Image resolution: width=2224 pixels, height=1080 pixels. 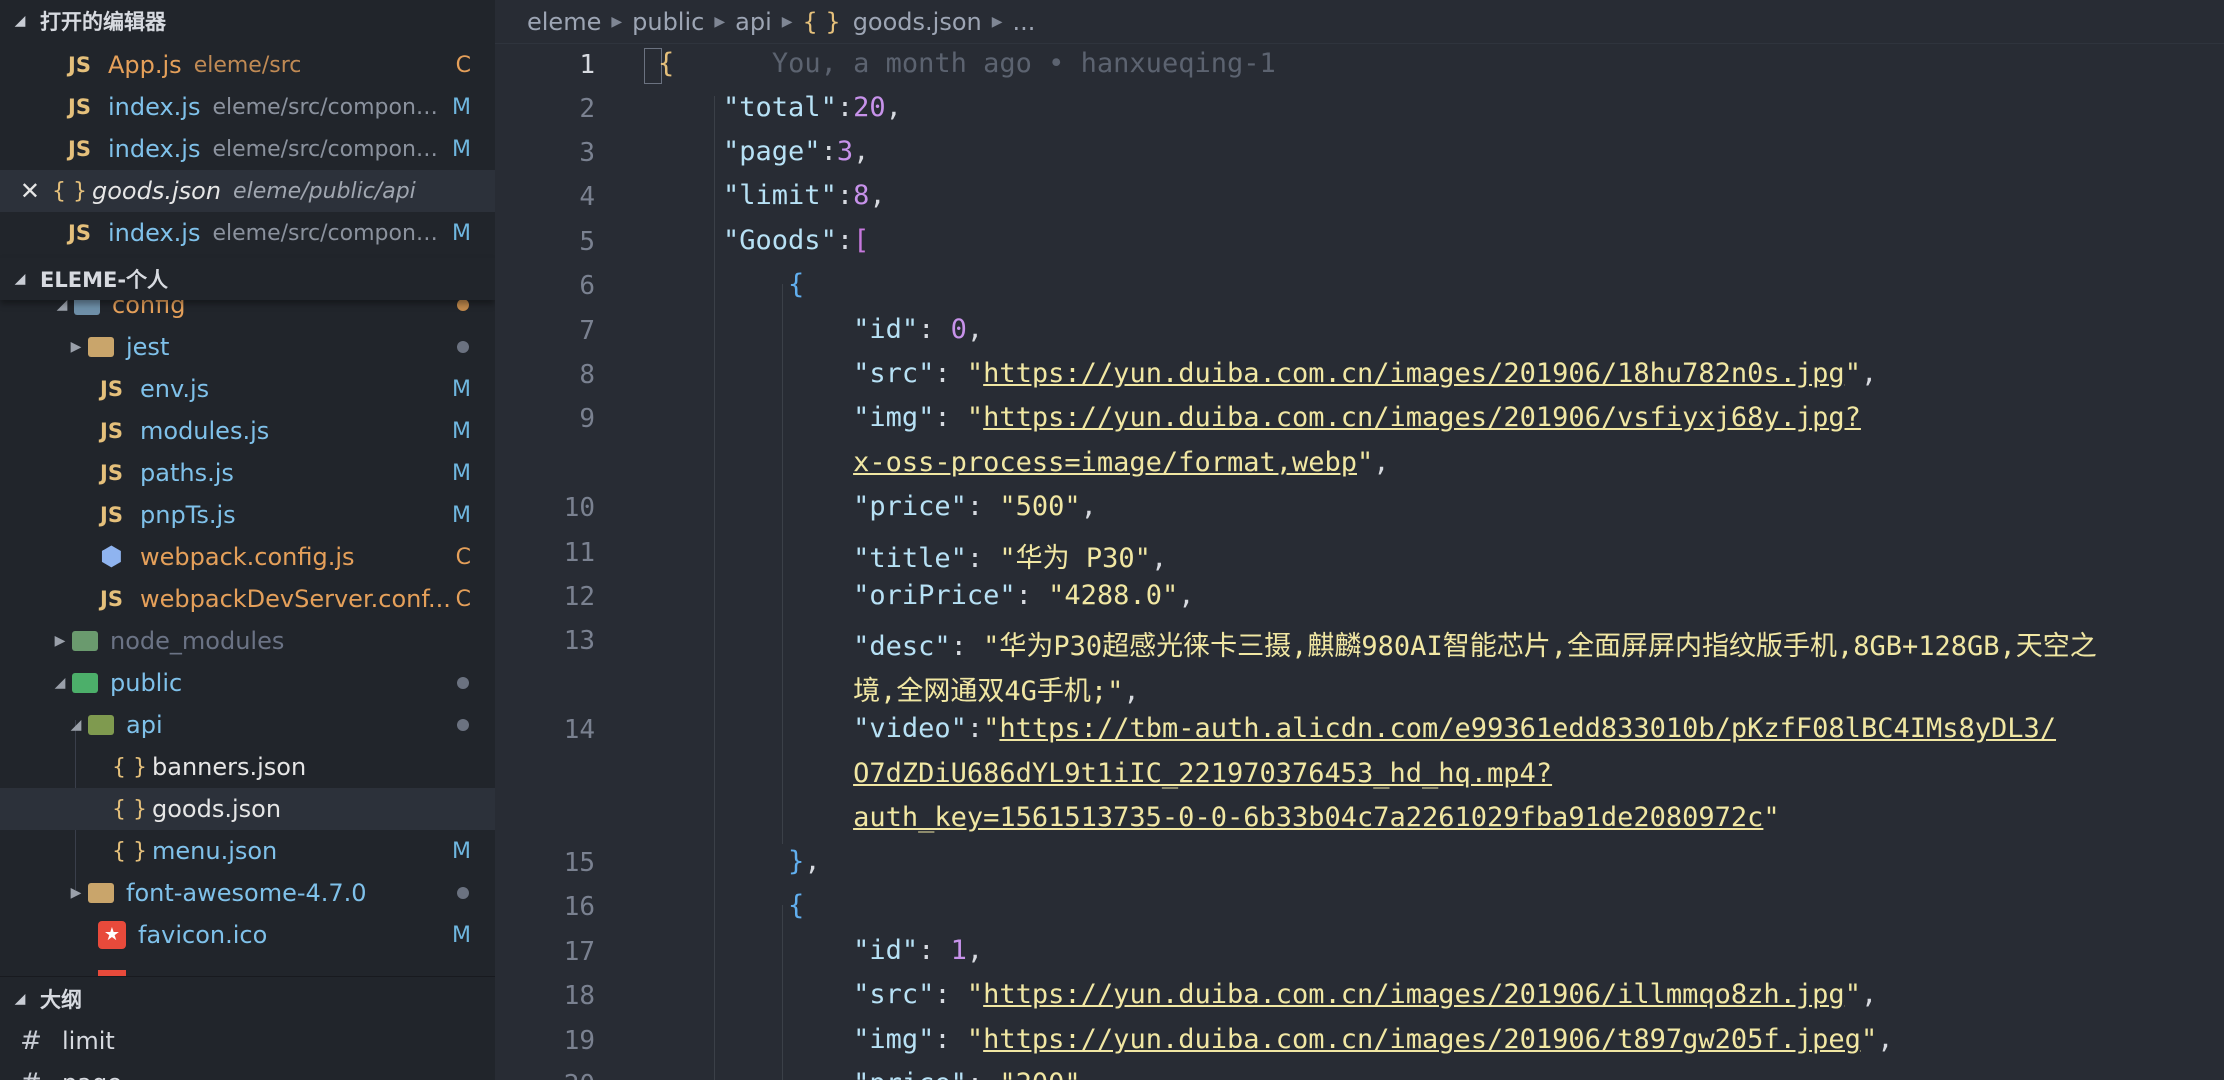 What do you see at coordinates (247, 683) in the screenshot?
I see `tree-item-public: ◢ public` at bounding box center [247, 683].